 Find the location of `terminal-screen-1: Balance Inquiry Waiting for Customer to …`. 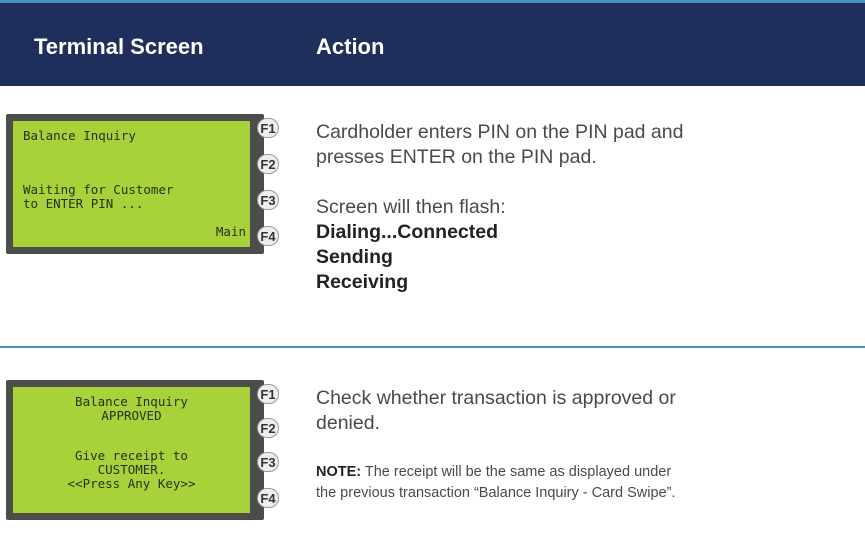

terminal-screen-1: Balance Inquiry Waiting for Customer to … is located at coordinates (142, 184).